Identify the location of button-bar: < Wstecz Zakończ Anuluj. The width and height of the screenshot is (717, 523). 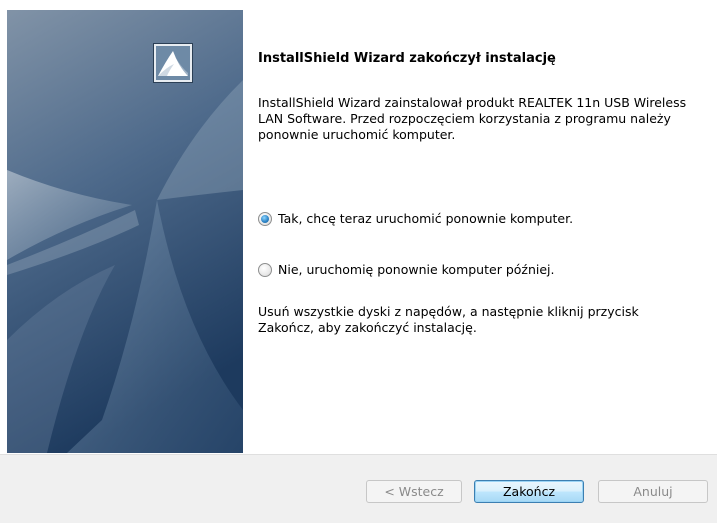
(358, 488).